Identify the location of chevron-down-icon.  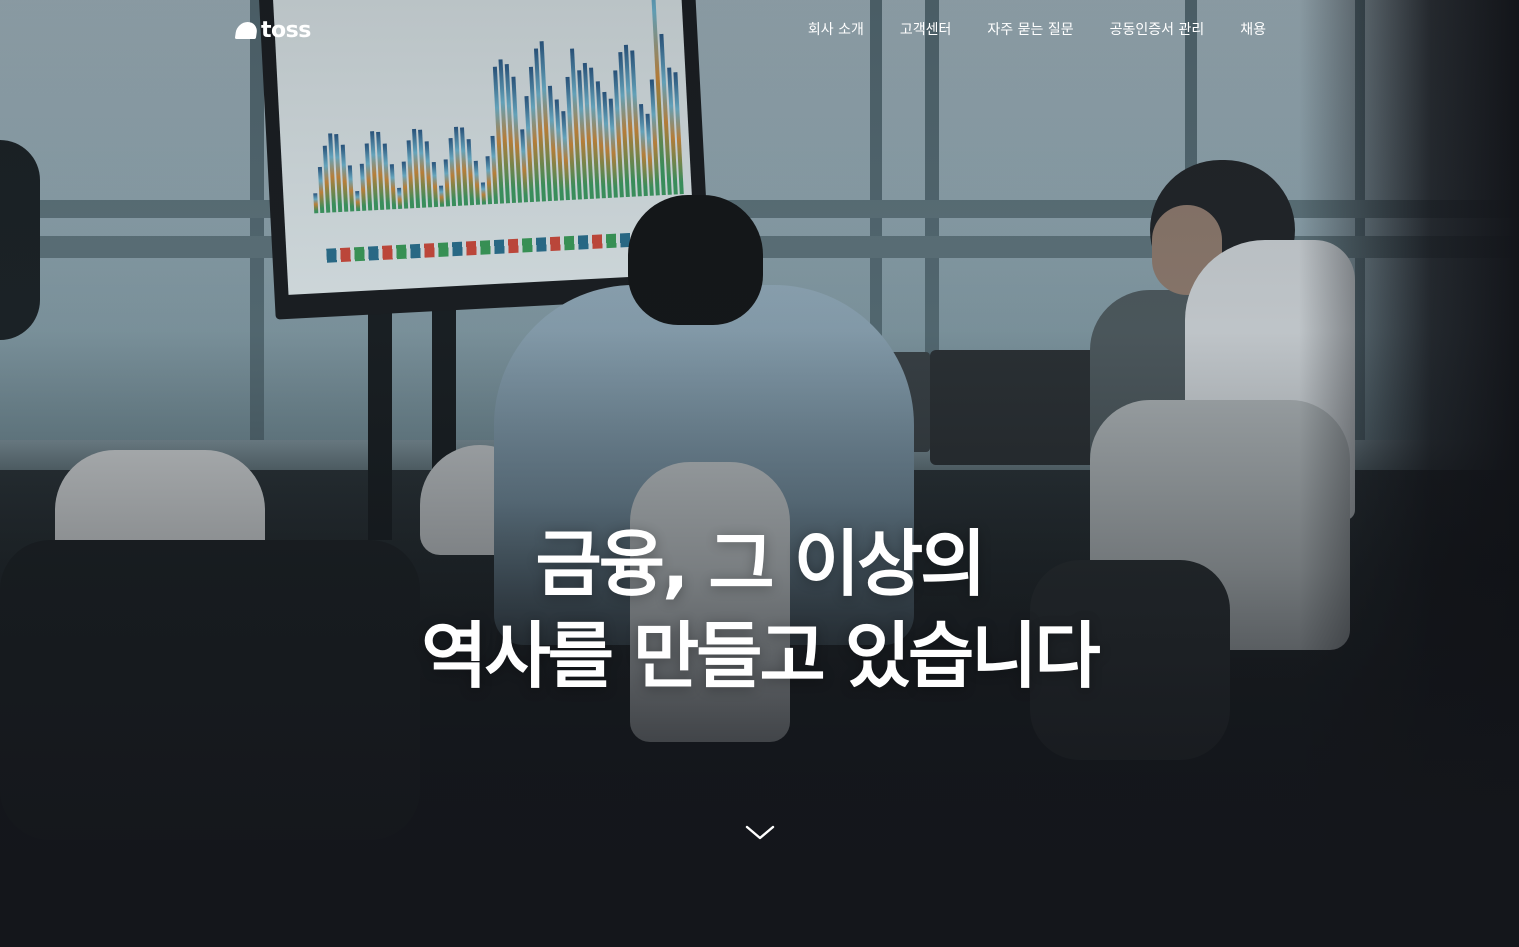
(760, 832).